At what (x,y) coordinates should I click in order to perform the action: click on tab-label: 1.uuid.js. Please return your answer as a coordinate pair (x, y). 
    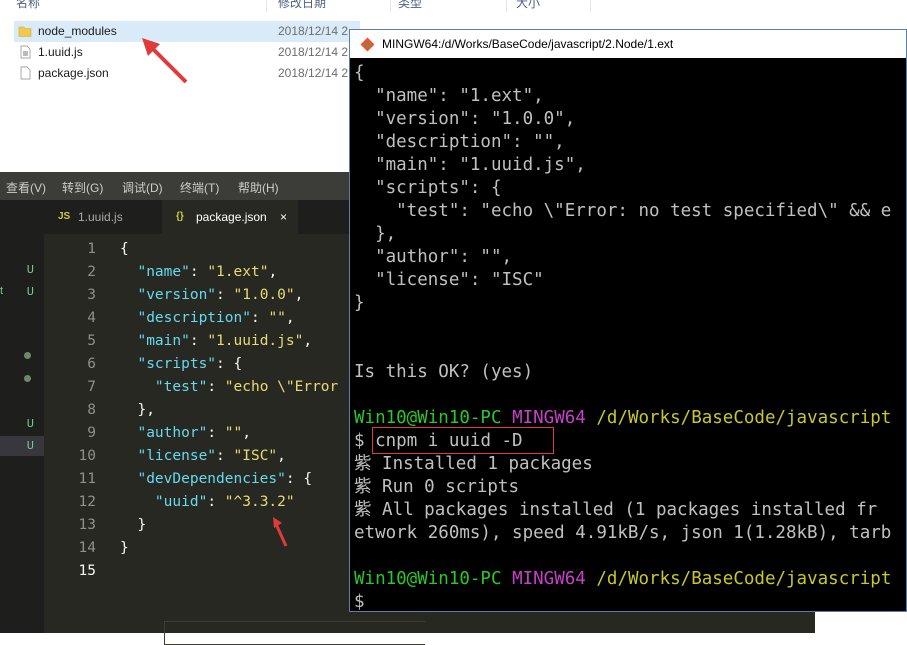
    Looking at the image, I should click on (100, 217).